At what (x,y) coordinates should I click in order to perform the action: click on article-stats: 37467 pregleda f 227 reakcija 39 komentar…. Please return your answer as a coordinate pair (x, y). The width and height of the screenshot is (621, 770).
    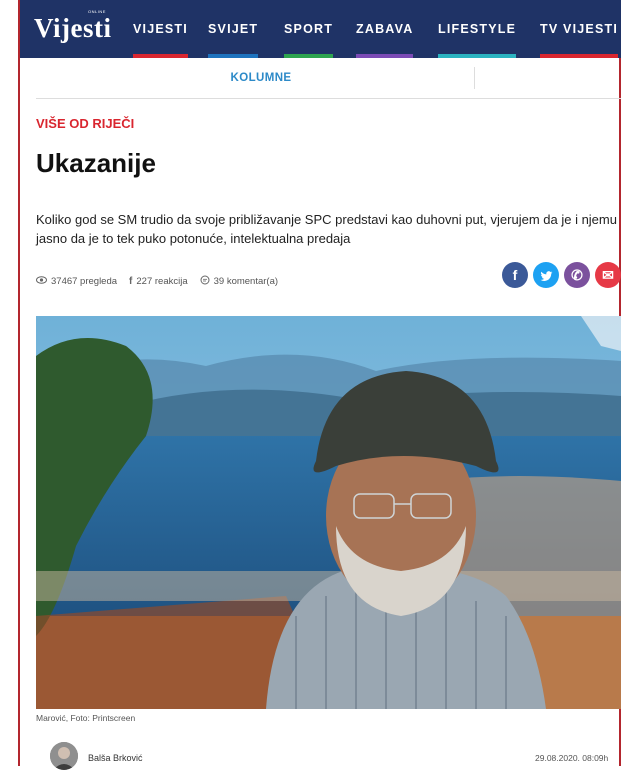
    Looking at the image, I should click on (163, 281).